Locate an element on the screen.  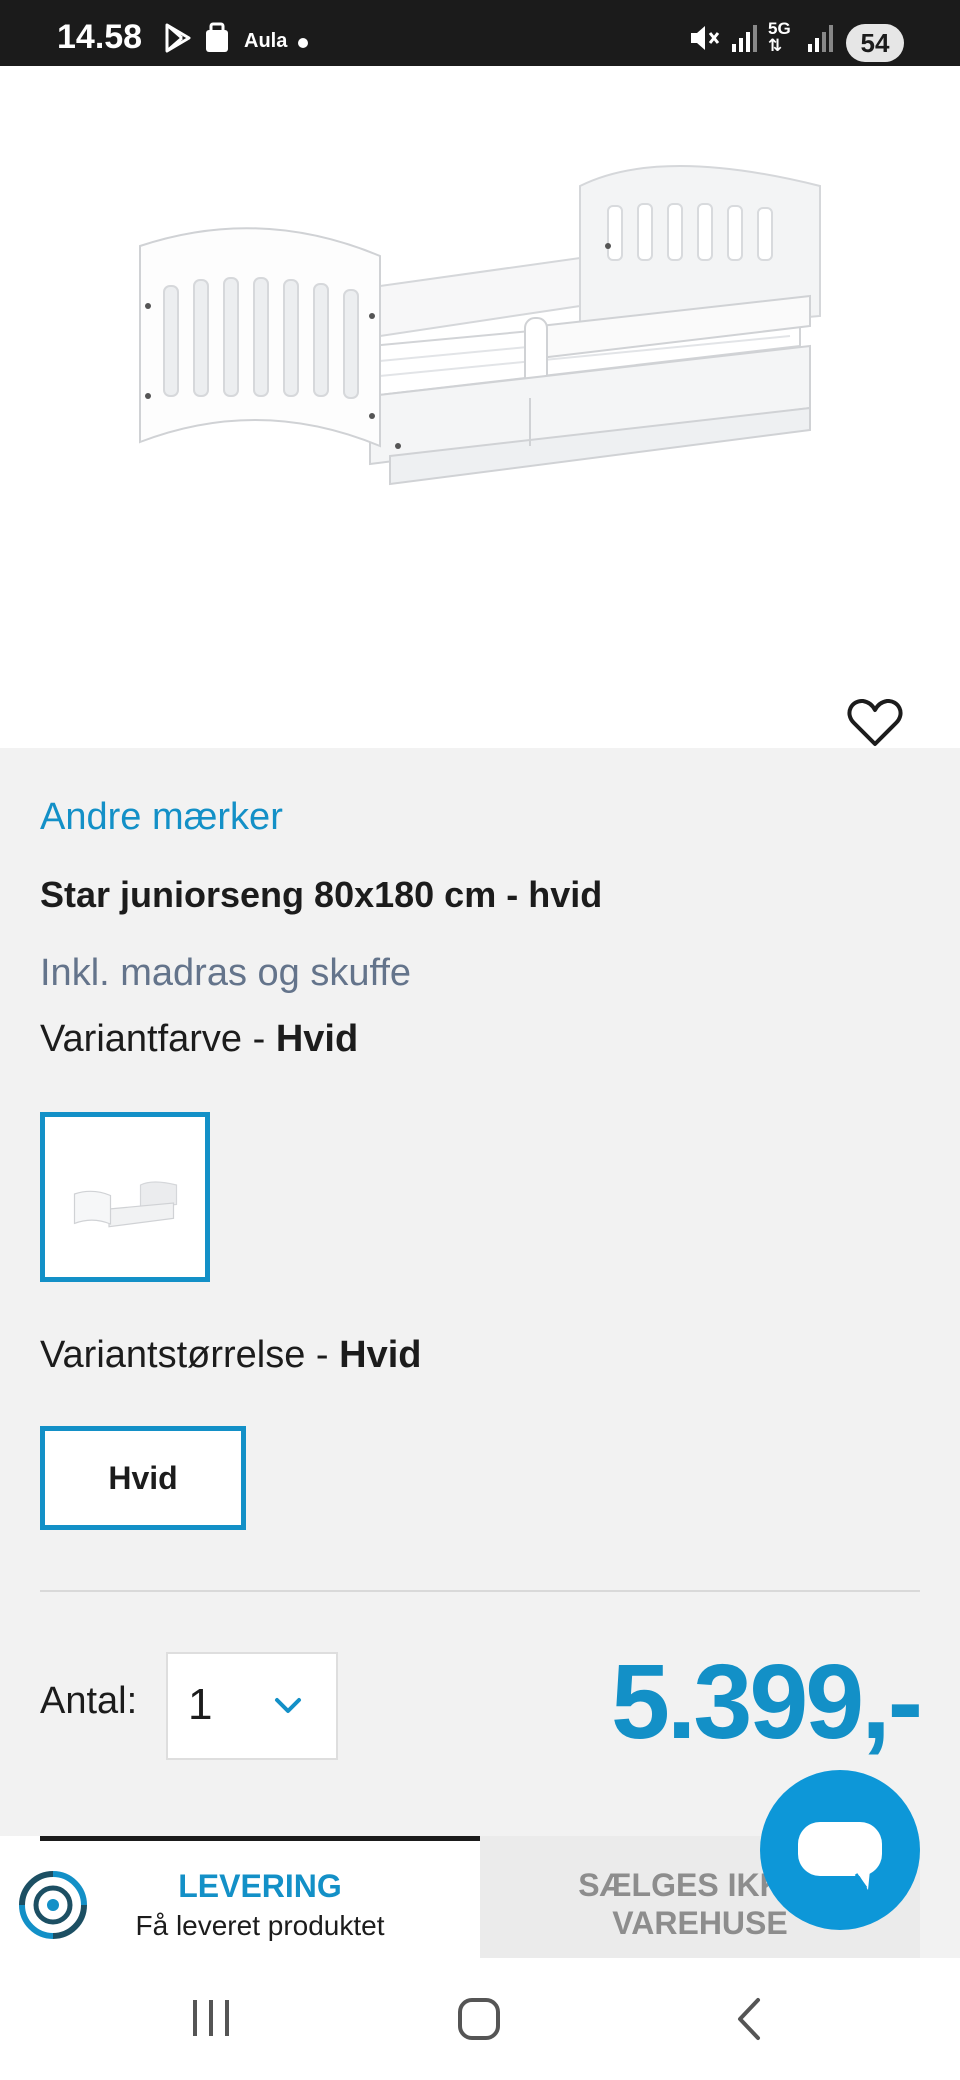
tab-delivery-title: LEVERING is located at coordinates (260, 1886).